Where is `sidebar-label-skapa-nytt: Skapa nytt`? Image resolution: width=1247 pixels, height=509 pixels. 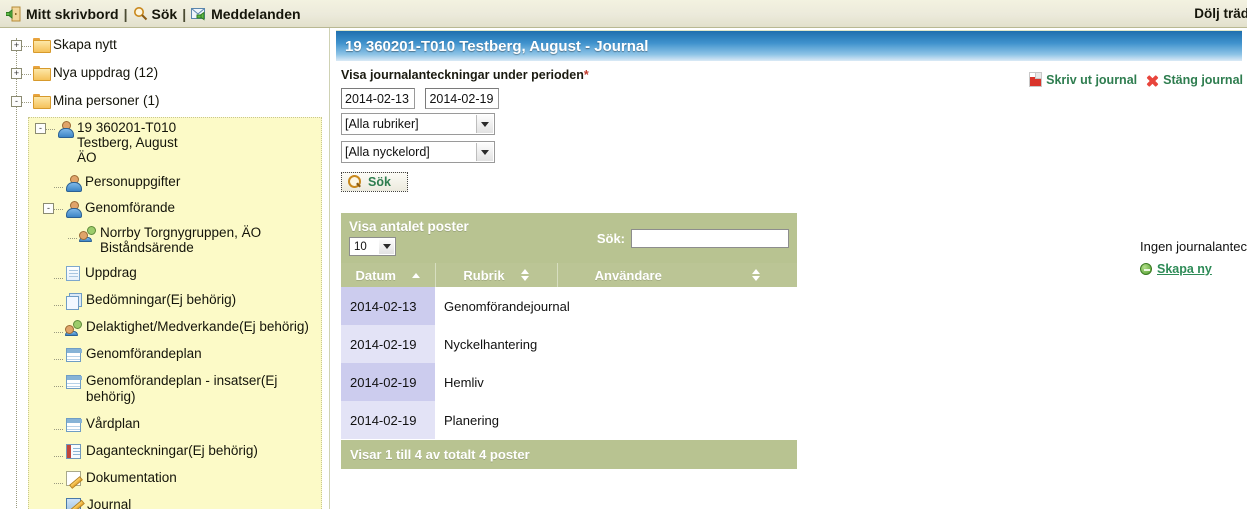
sidebar-label-skapa-nytt: Skapa nytt is located at coordinates (85, 44).